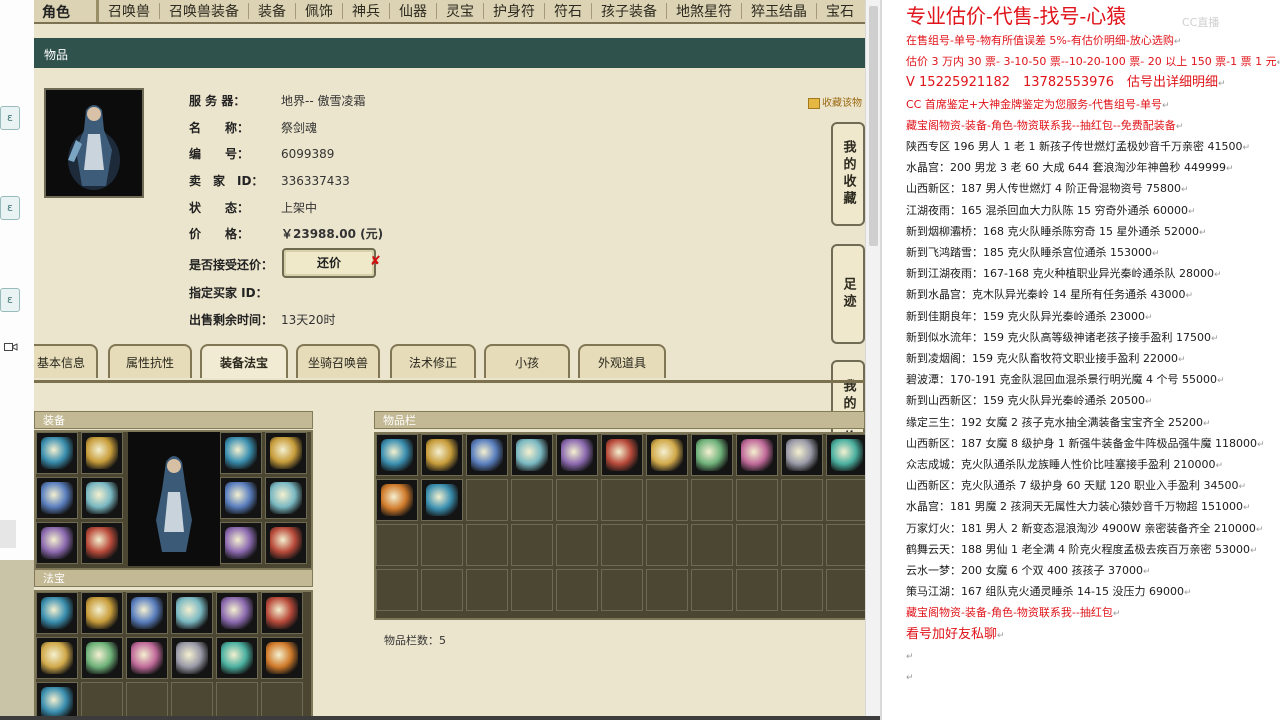 This screenshot has height=720, width=1280. What do you see at coordinates (848, 294) in the screenshot?
I see `history-button: 足迹` at bounding box center [848, 294].